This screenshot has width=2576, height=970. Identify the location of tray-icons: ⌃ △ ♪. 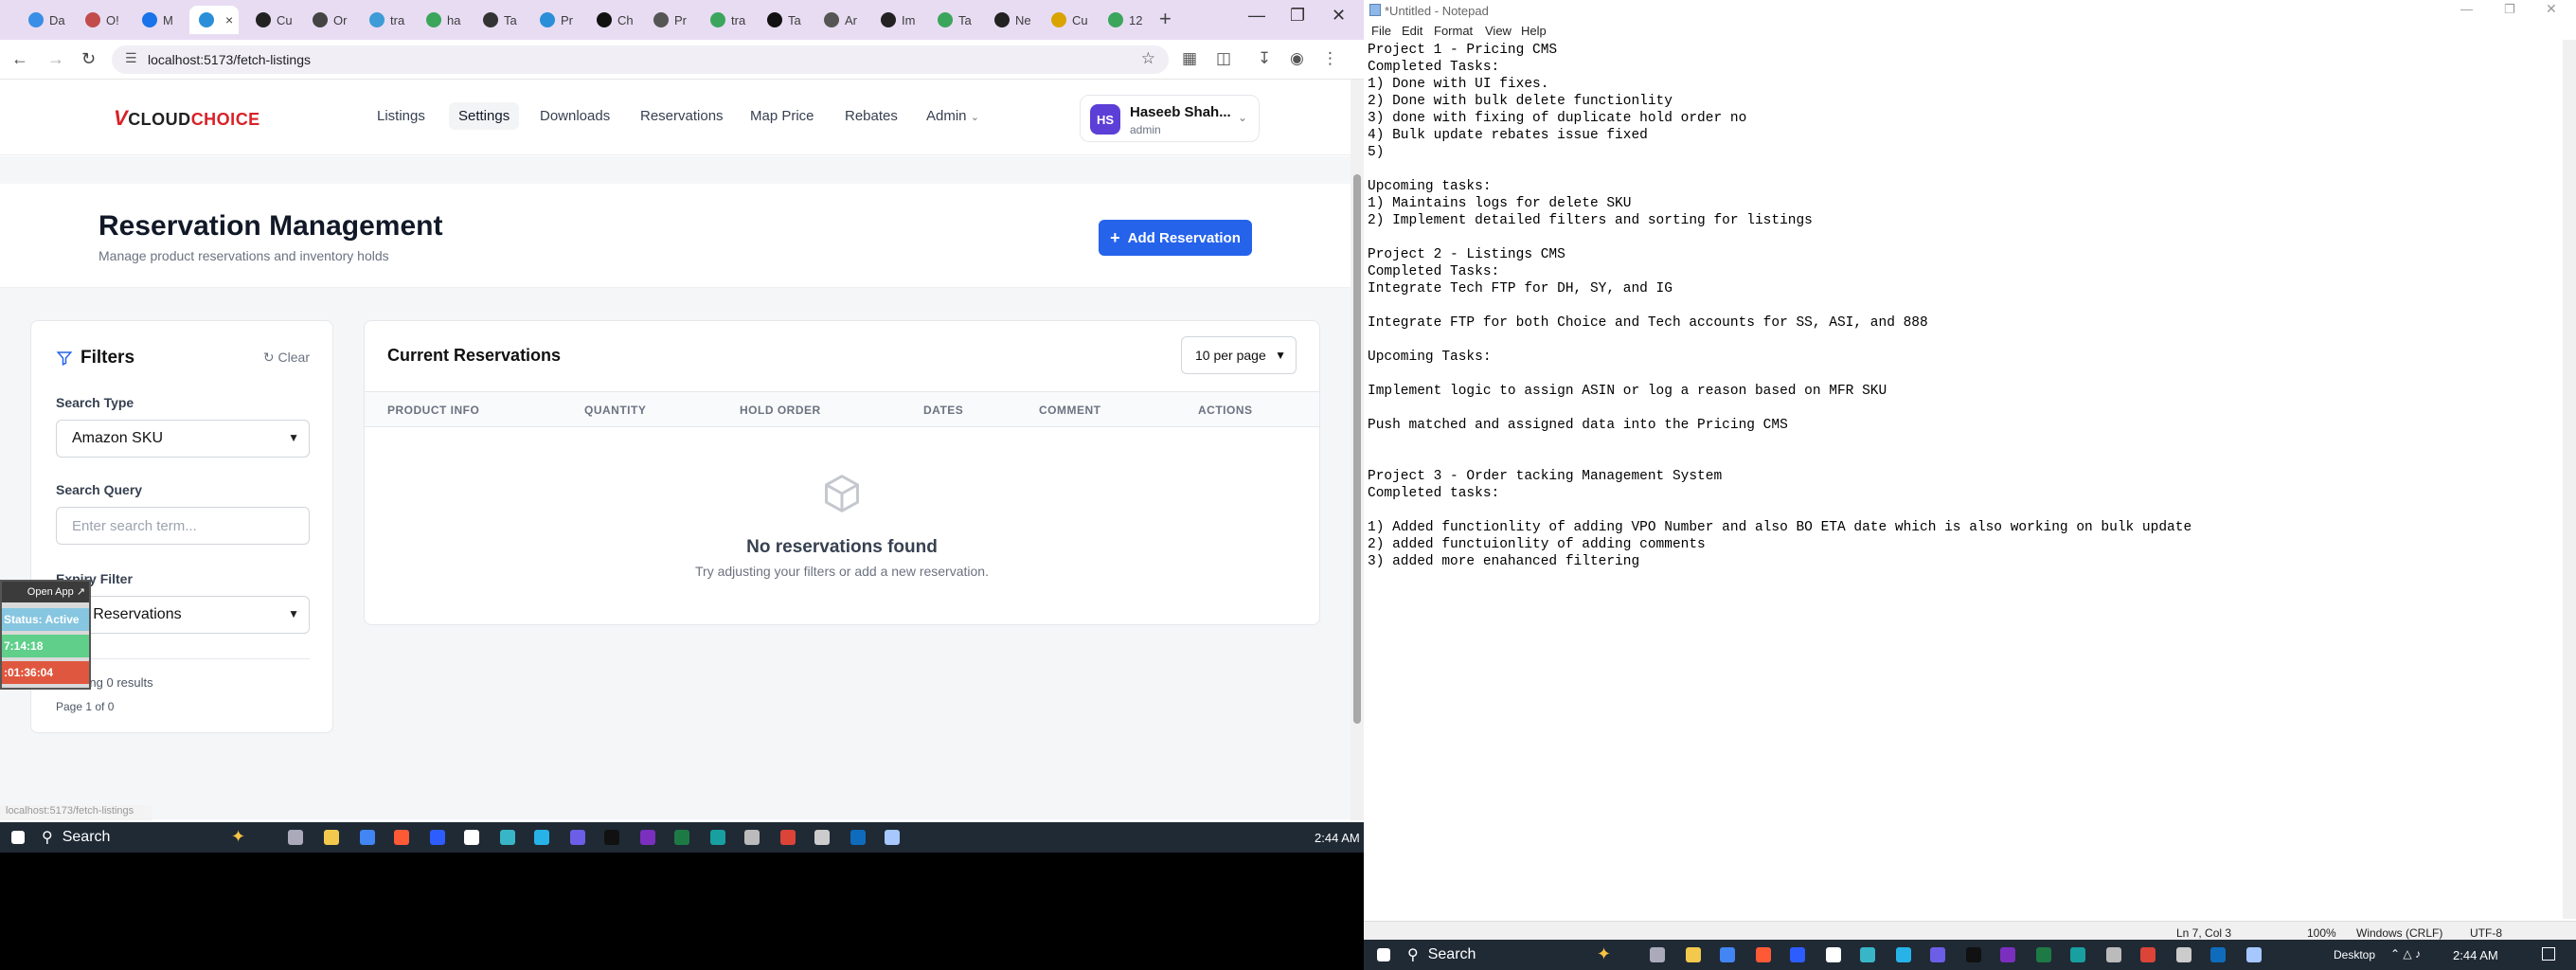
(2405, 954).